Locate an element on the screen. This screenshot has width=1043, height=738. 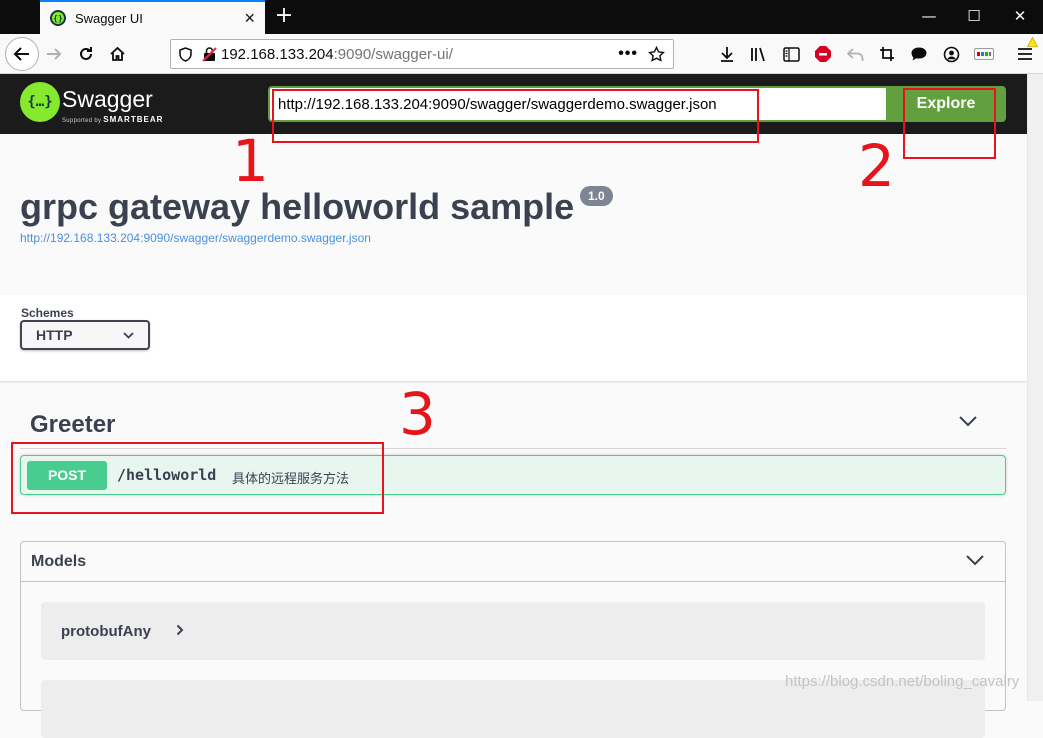
stop-sign-icon is located at coordinates (823, 54).